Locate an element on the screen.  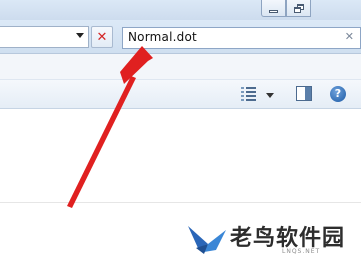
bird-logo-icon is located at coordinates (207, 240).